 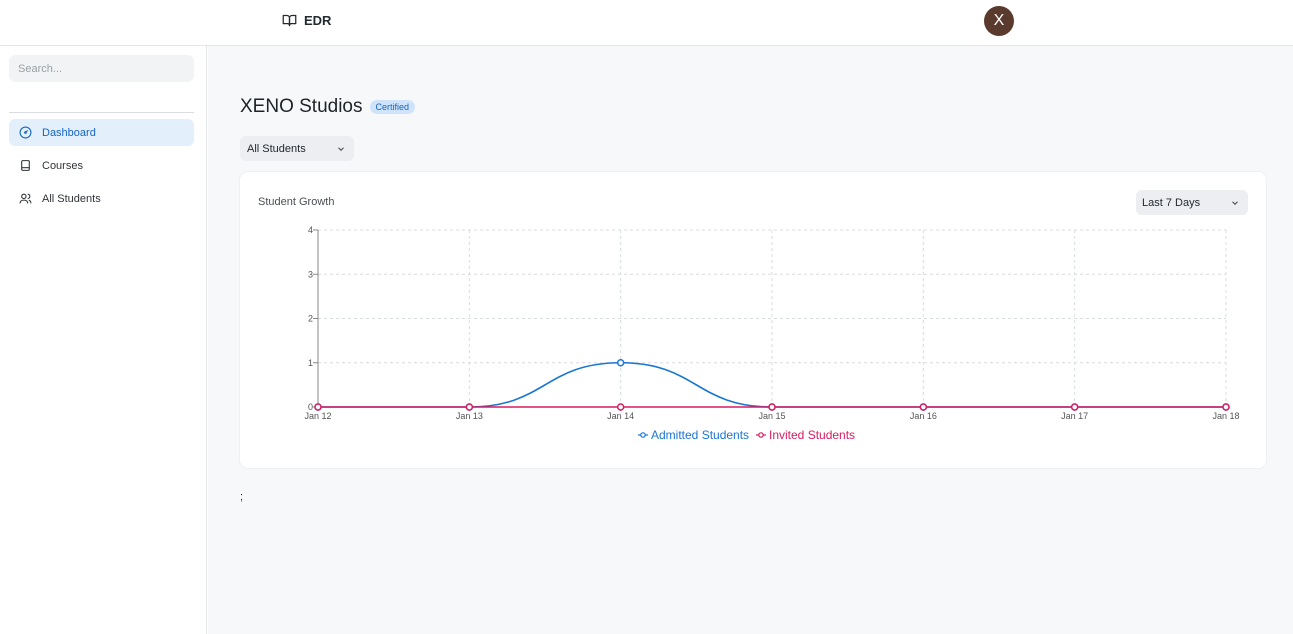 I want to click on x-tick-label: Jan 17, so click(x=1074, y=416).